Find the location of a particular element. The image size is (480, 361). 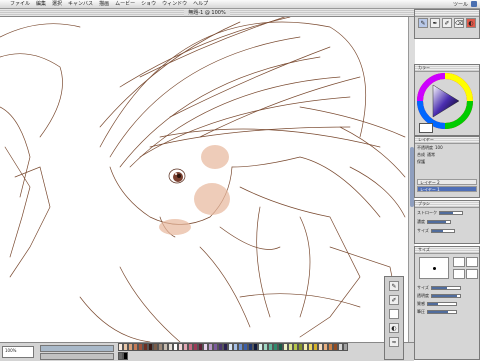

size-row: 筆圧 is located at coordinates (437, 311).